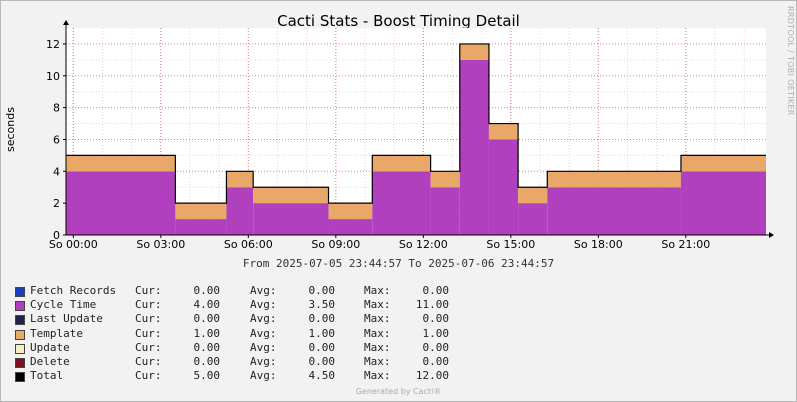 The width and height of the screenshot is (797, 402). What do you see at coordinates (207, 376) in the screenshot?
I see `legend-cur-value: 5.00` at bounding box center [207, 376].